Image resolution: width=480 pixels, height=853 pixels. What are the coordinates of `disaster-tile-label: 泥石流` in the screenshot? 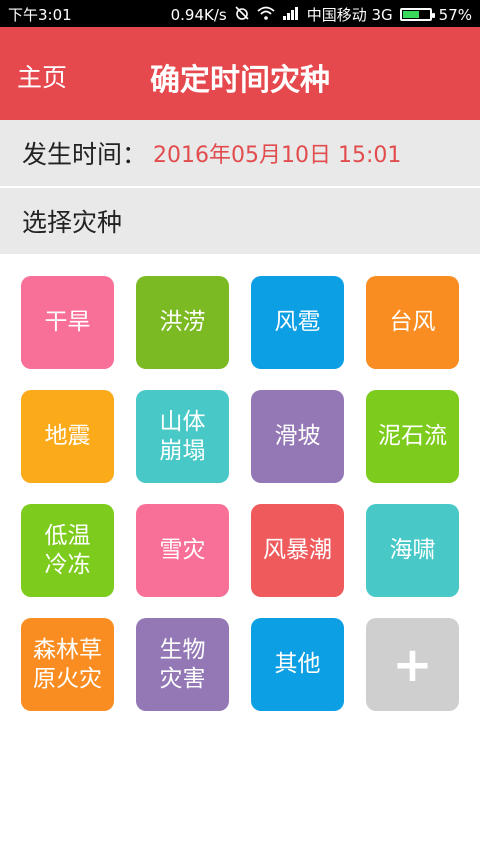 It's located at (412, 436).